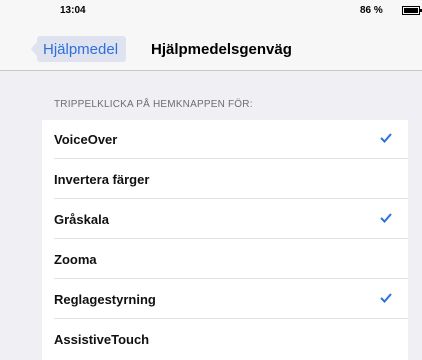 This screenshot has width=422, height=360. I want to click on list-item-label: Zooma, so click(75, 259).